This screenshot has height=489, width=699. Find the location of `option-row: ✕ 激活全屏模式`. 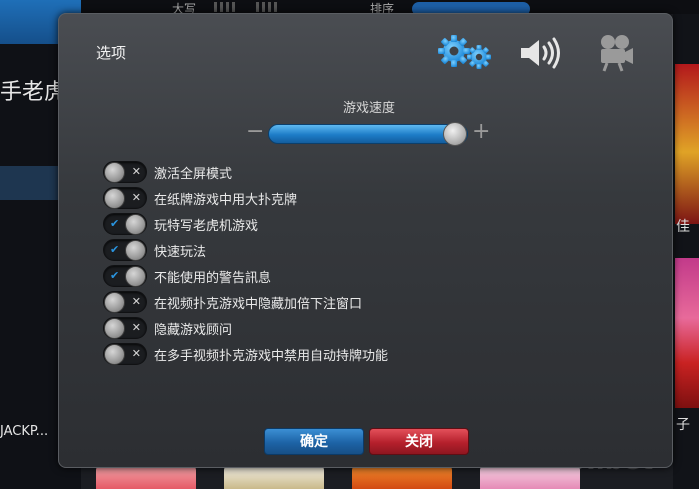

option-row: ✕ 激活全屏模式 is located at coordinates (245, 172).